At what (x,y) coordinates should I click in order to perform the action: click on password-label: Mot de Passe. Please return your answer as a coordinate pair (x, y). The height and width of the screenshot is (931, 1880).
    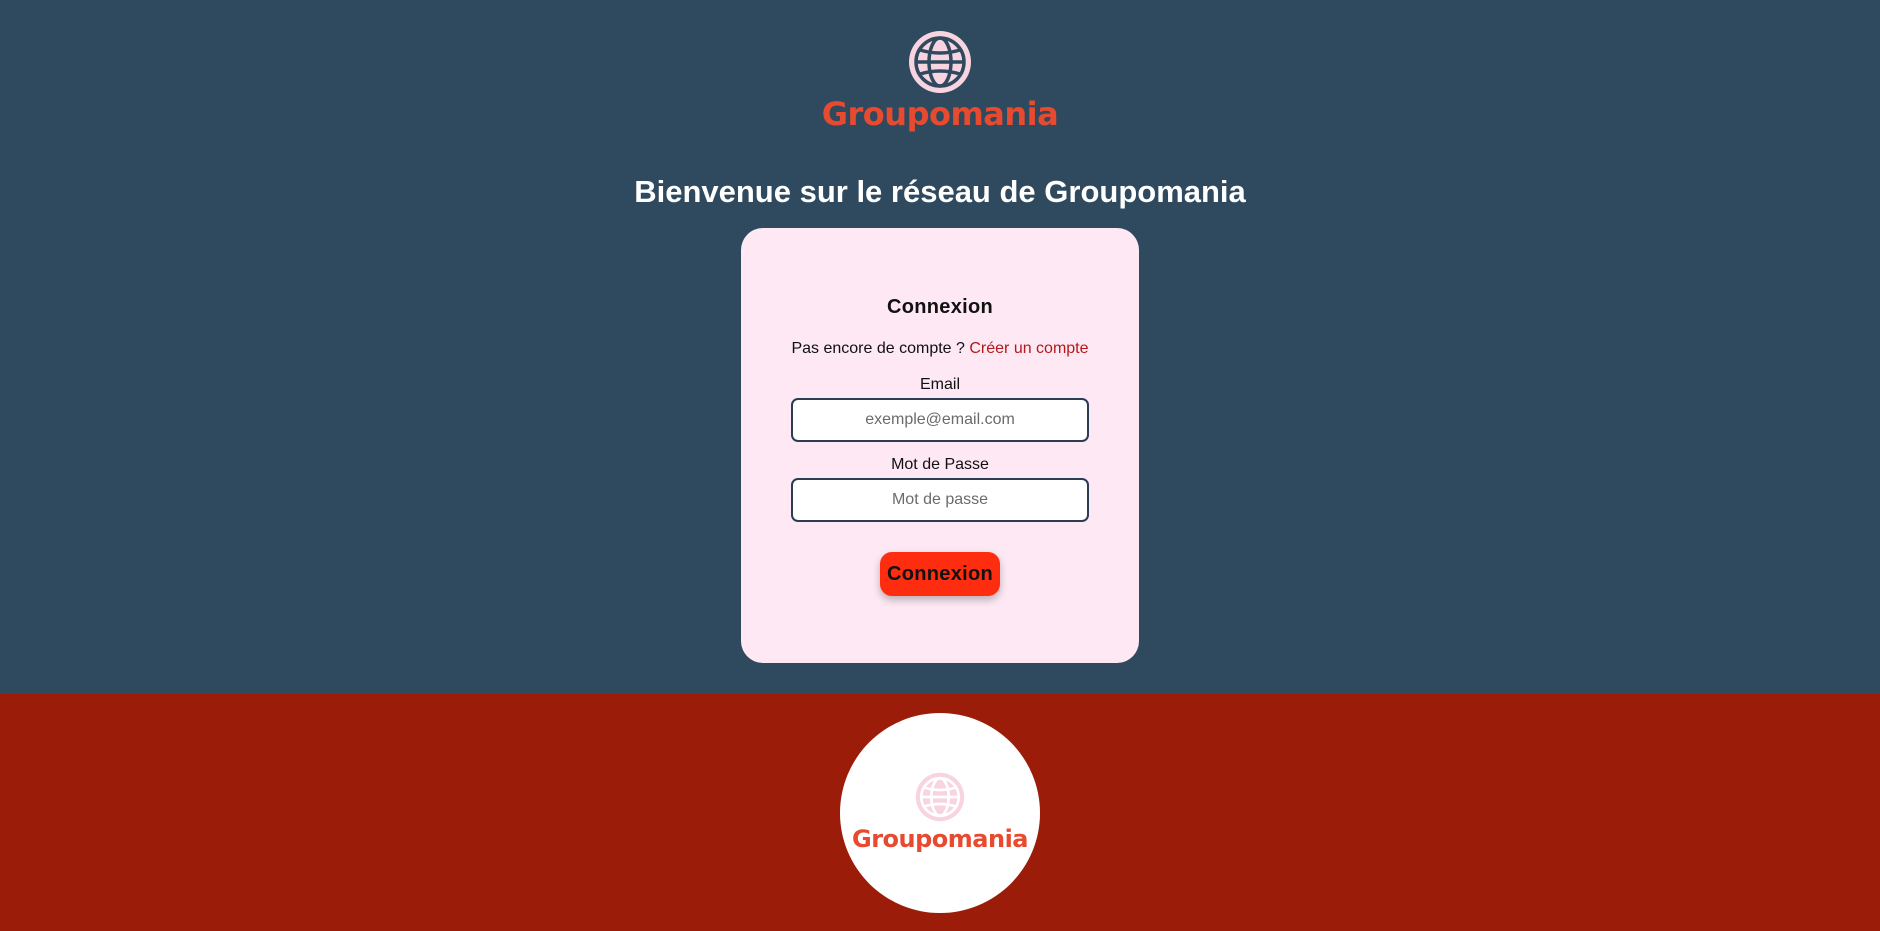
    Looking at the image, I should click on (940, 464).